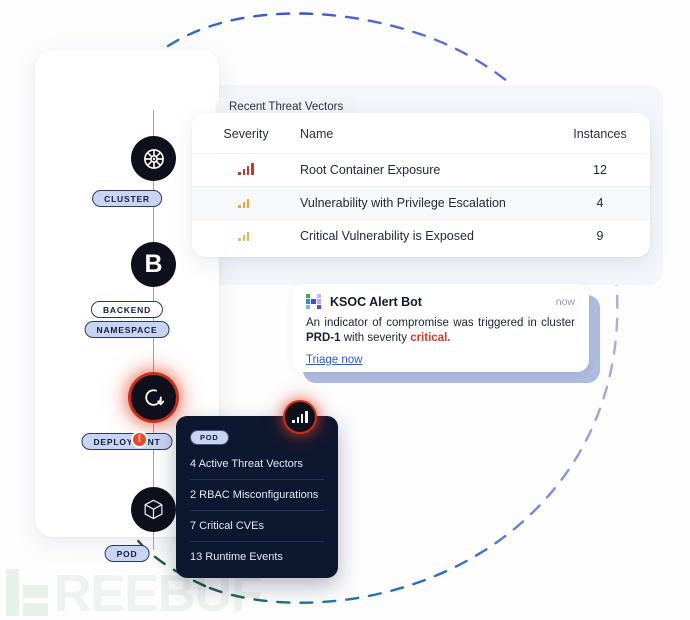 This screenshot has height=620, width=690. Describe the element at coordinates (430, 338) in the screenshot. I see `alert-severity-value: critical.` at that location.